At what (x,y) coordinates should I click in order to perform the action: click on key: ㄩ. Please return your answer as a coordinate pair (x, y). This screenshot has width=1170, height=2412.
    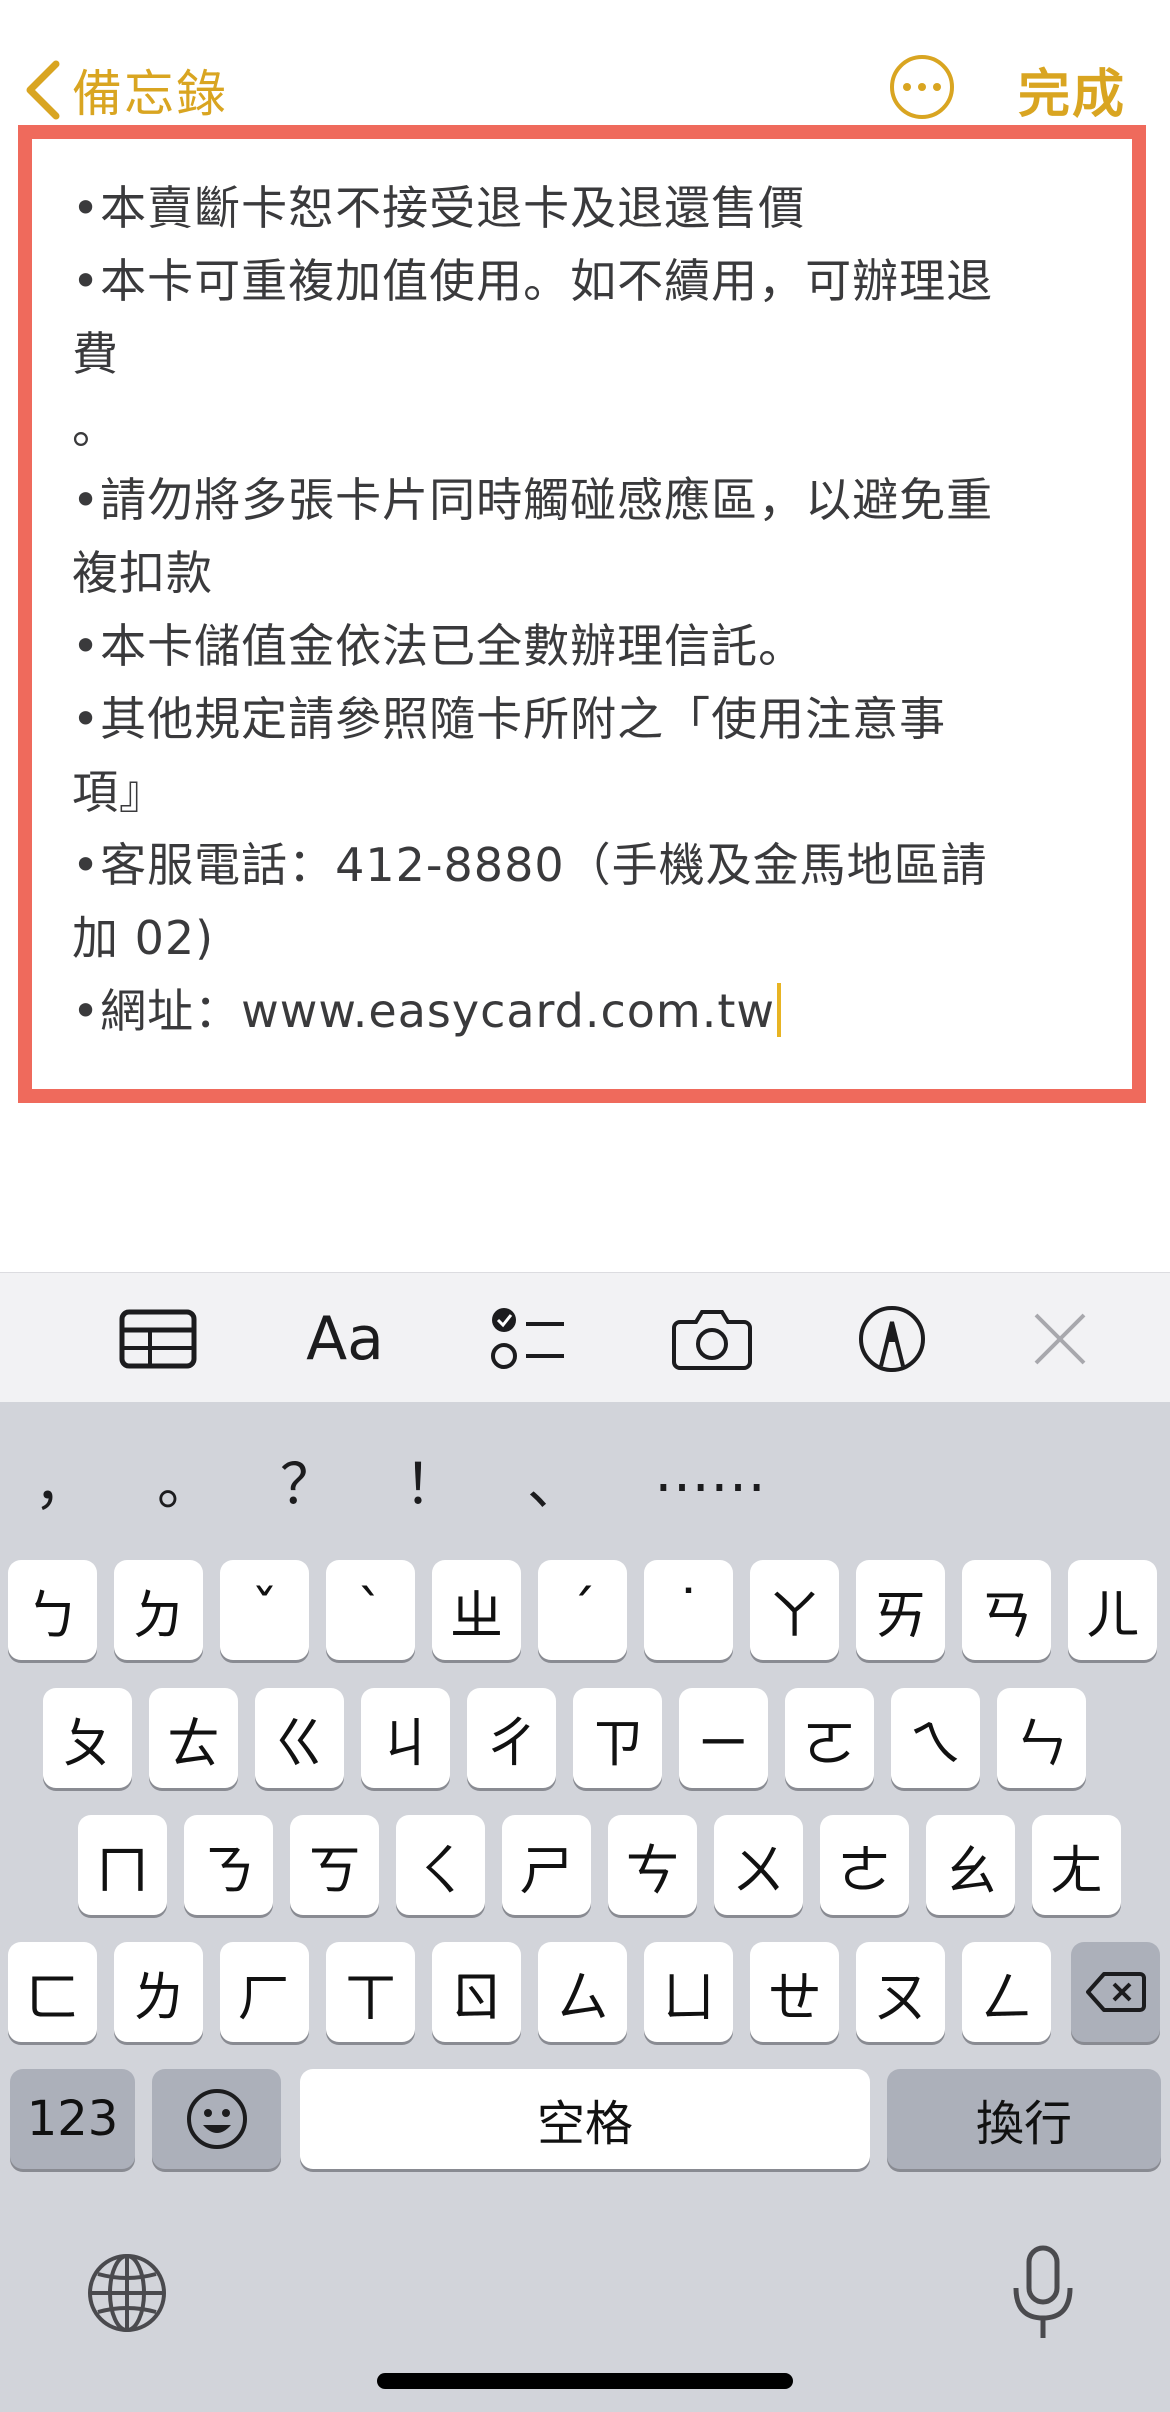
    Looking at the image, I should click on (688, 1992).